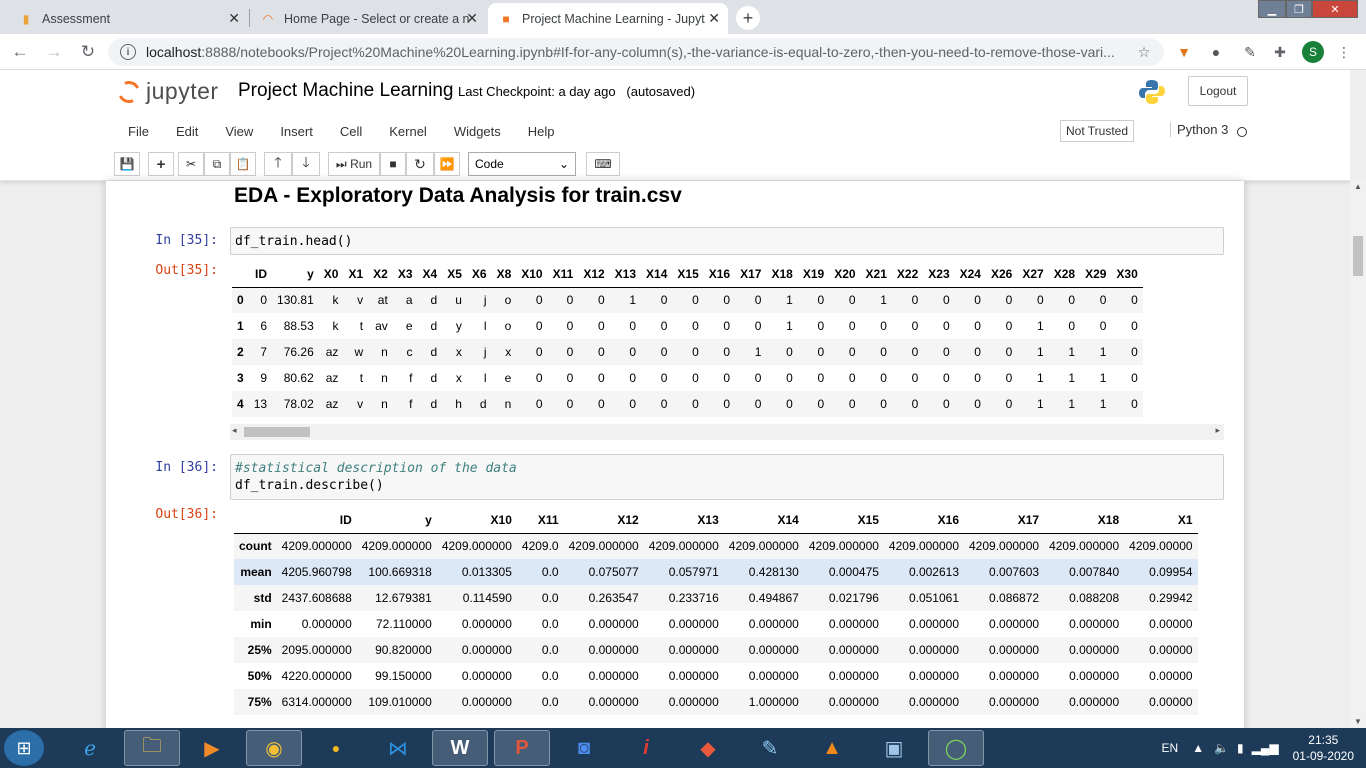 Image resolution: width=1366 pixels, height=768 pixels. Describe the element at coordinates (336, 748) in the screenshot. I see `duo-ok-icon: ●` at that location.